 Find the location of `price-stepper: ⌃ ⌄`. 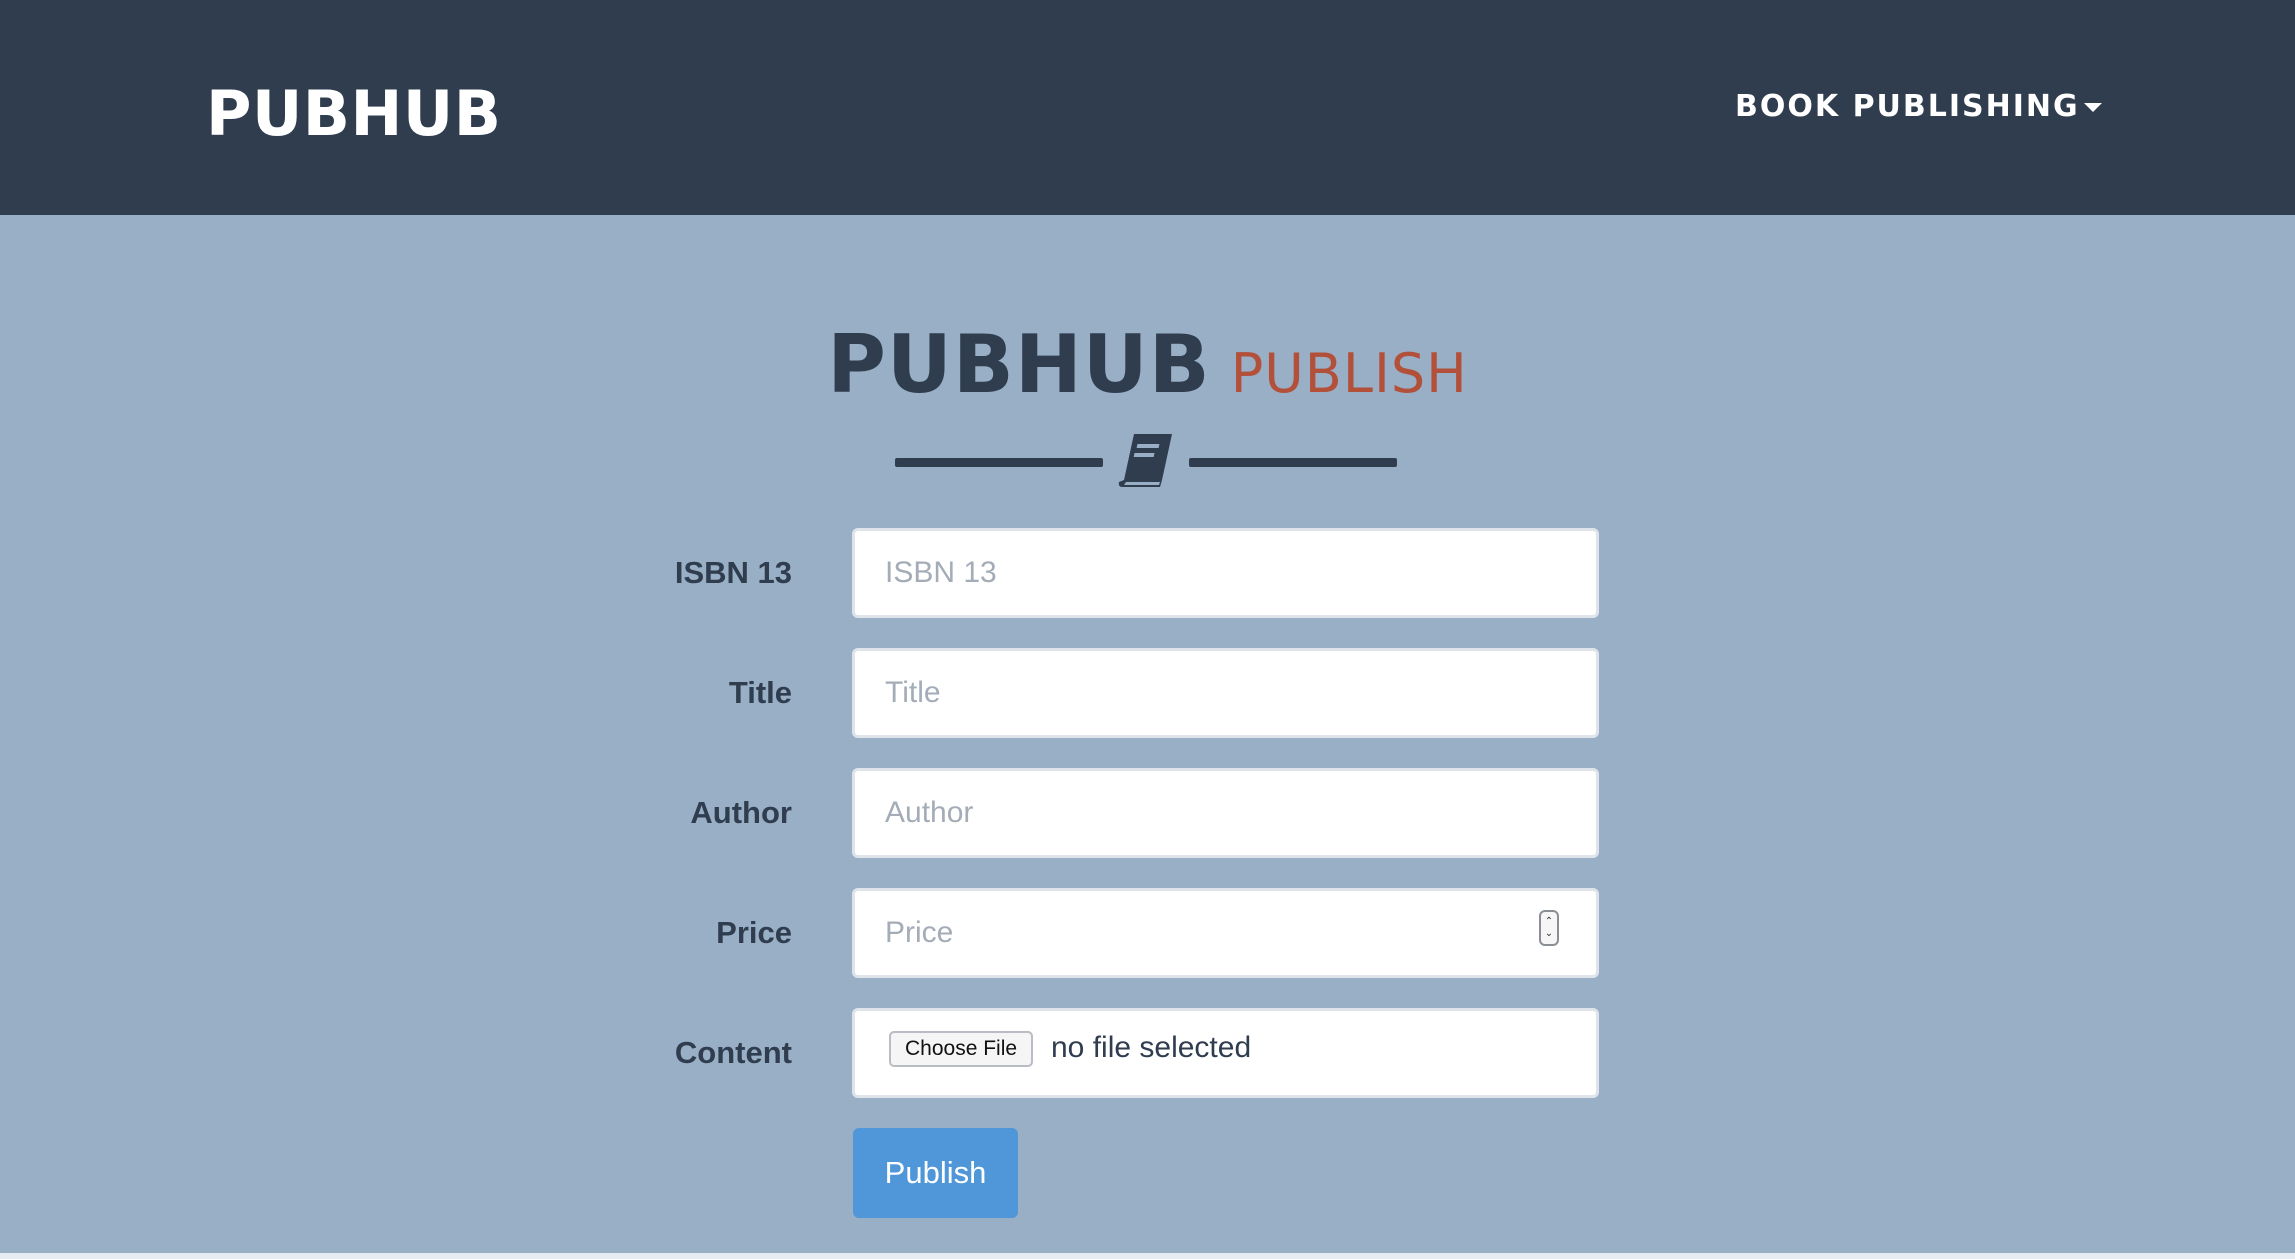

price-stepper: ⌃ ⌄ is located at coordinates (1549, 928).